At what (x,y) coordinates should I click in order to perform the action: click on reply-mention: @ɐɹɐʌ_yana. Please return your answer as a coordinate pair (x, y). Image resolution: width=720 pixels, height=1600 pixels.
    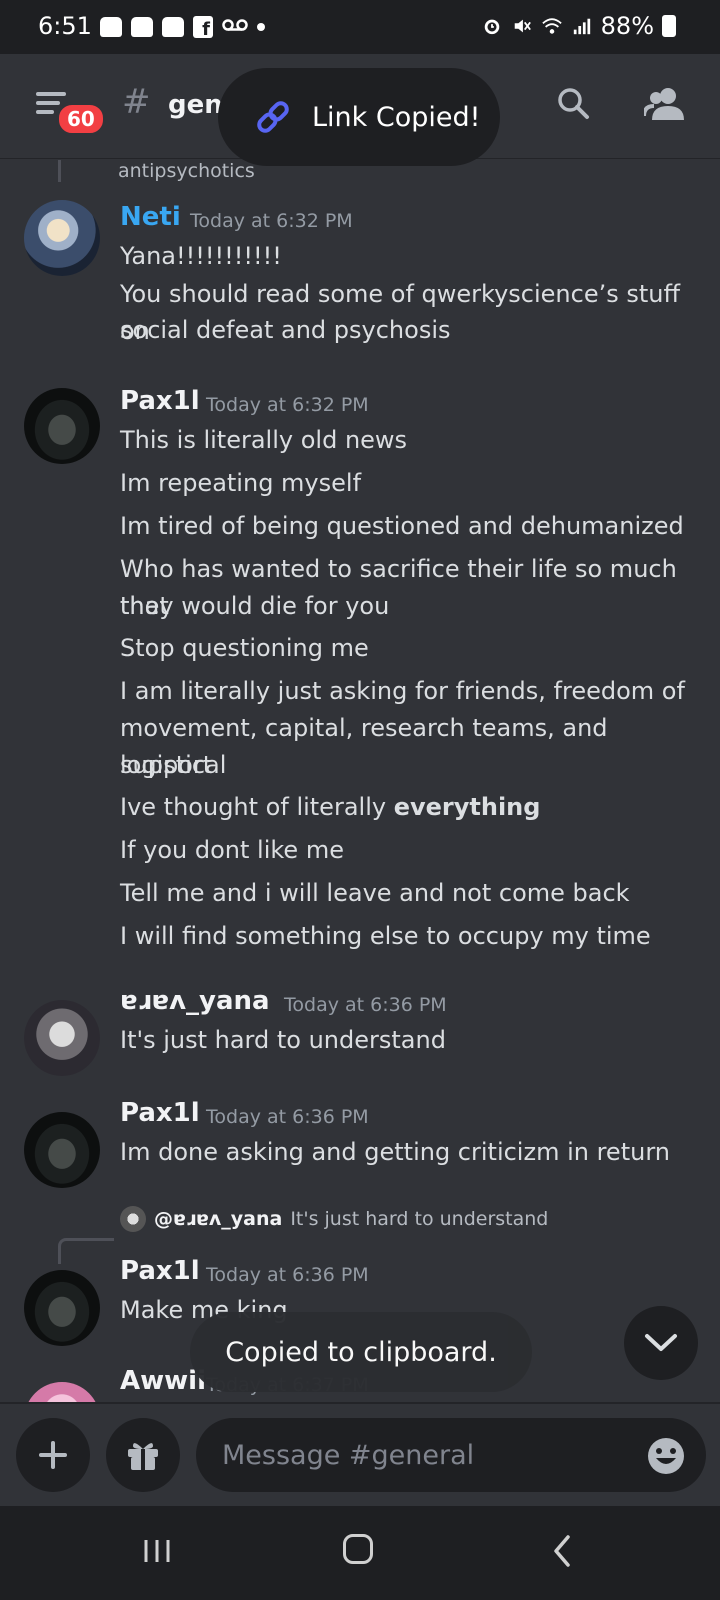
    Looking at the image, I should click on (218, 1219).